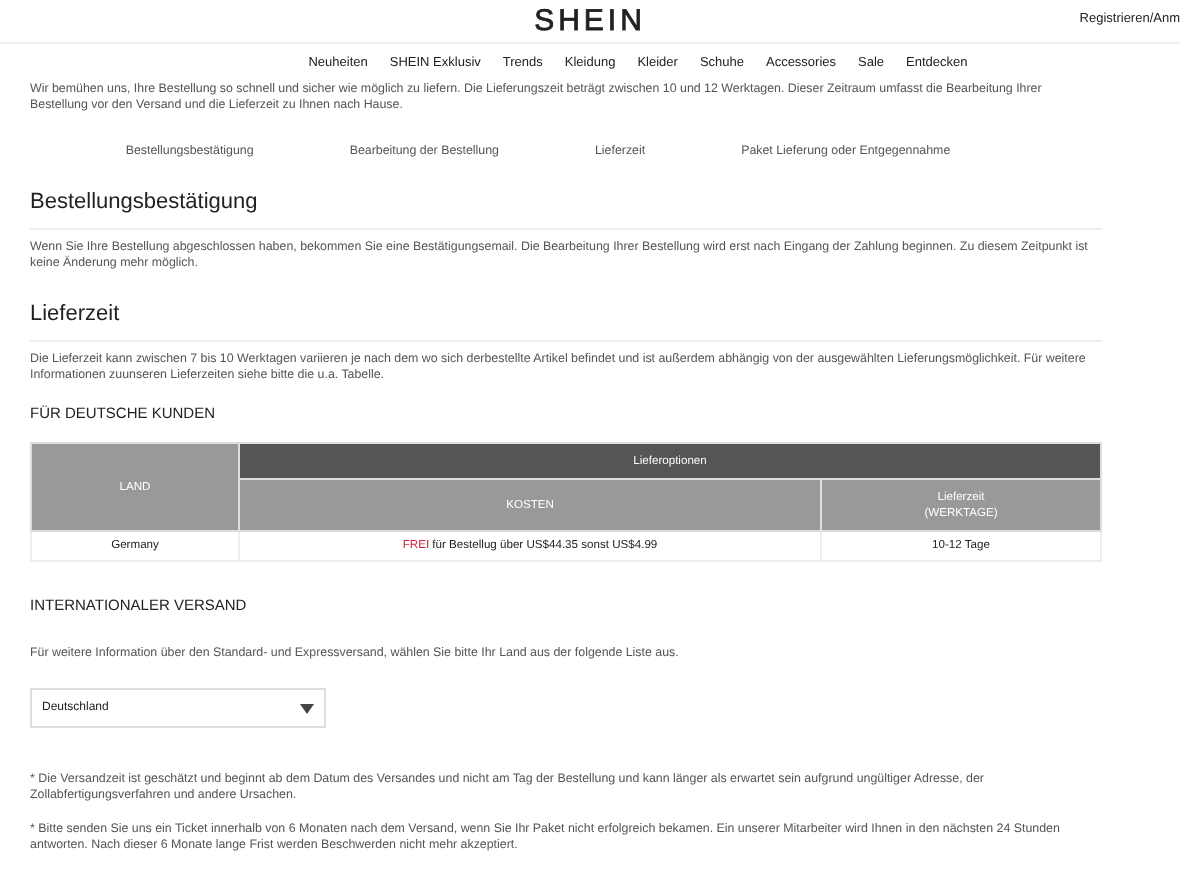 This screenshot has height=892, width=1180. Describe the element at coordinates (566, 210) in the screenshot. I see `section-heading: Bestellungsbestätigung` at that location.